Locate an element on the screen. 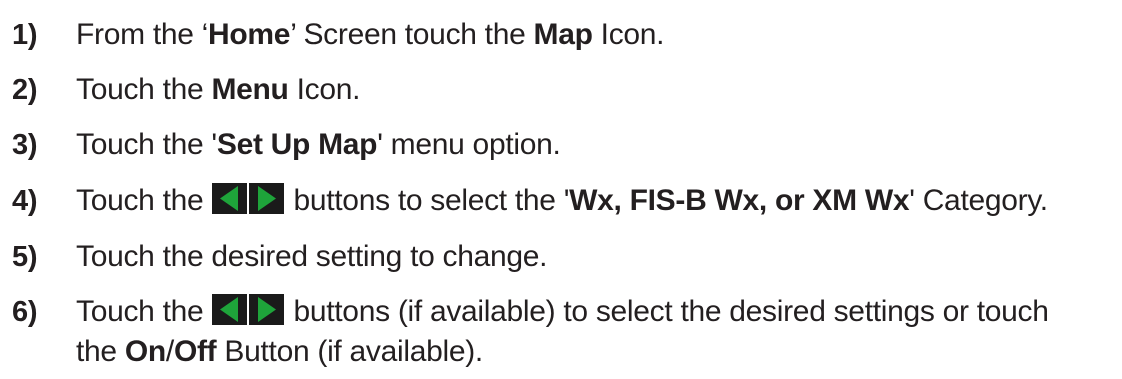 The image size is (1122, 379). set-up-map-label: Set Up Map is located at coordinates (297, 144).